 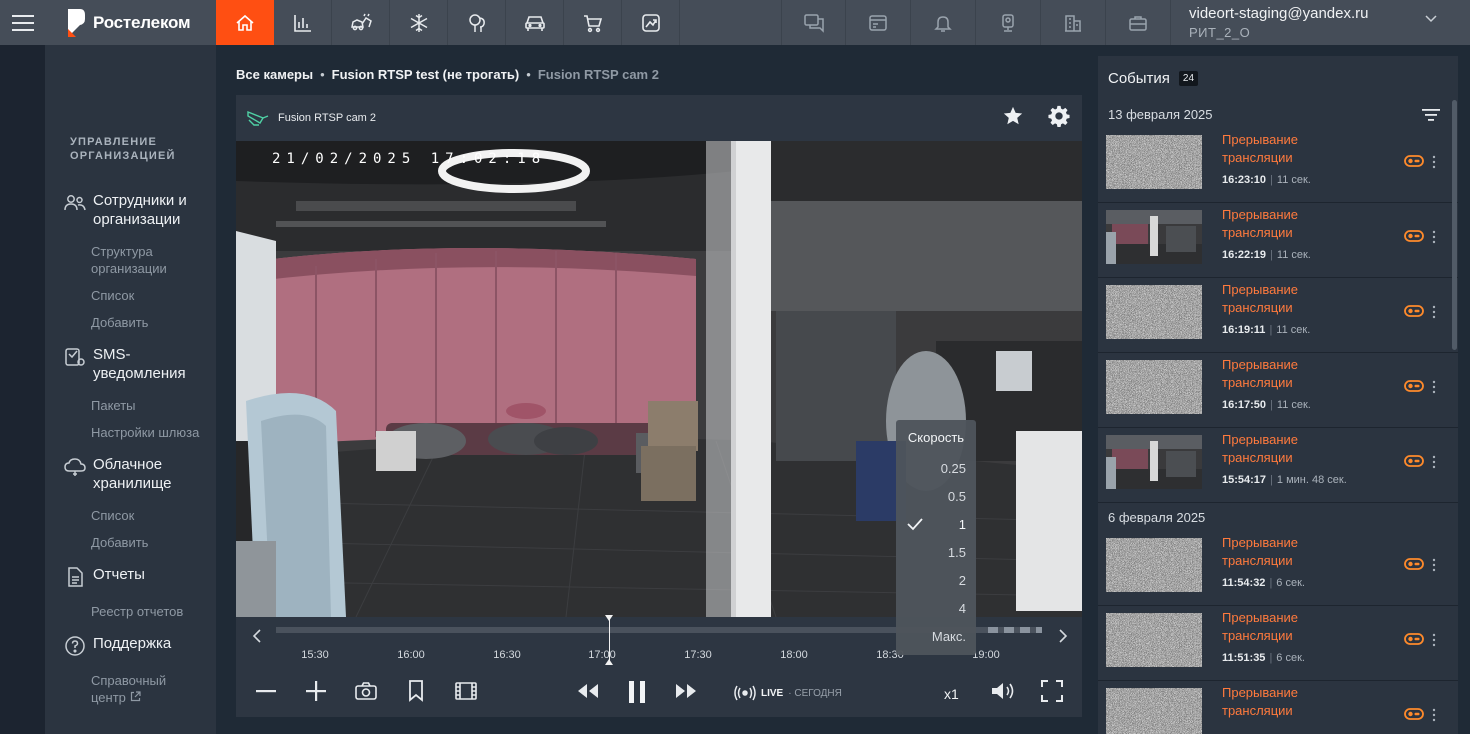 I want to click on nav-devices, so click(x=1008, y=22).